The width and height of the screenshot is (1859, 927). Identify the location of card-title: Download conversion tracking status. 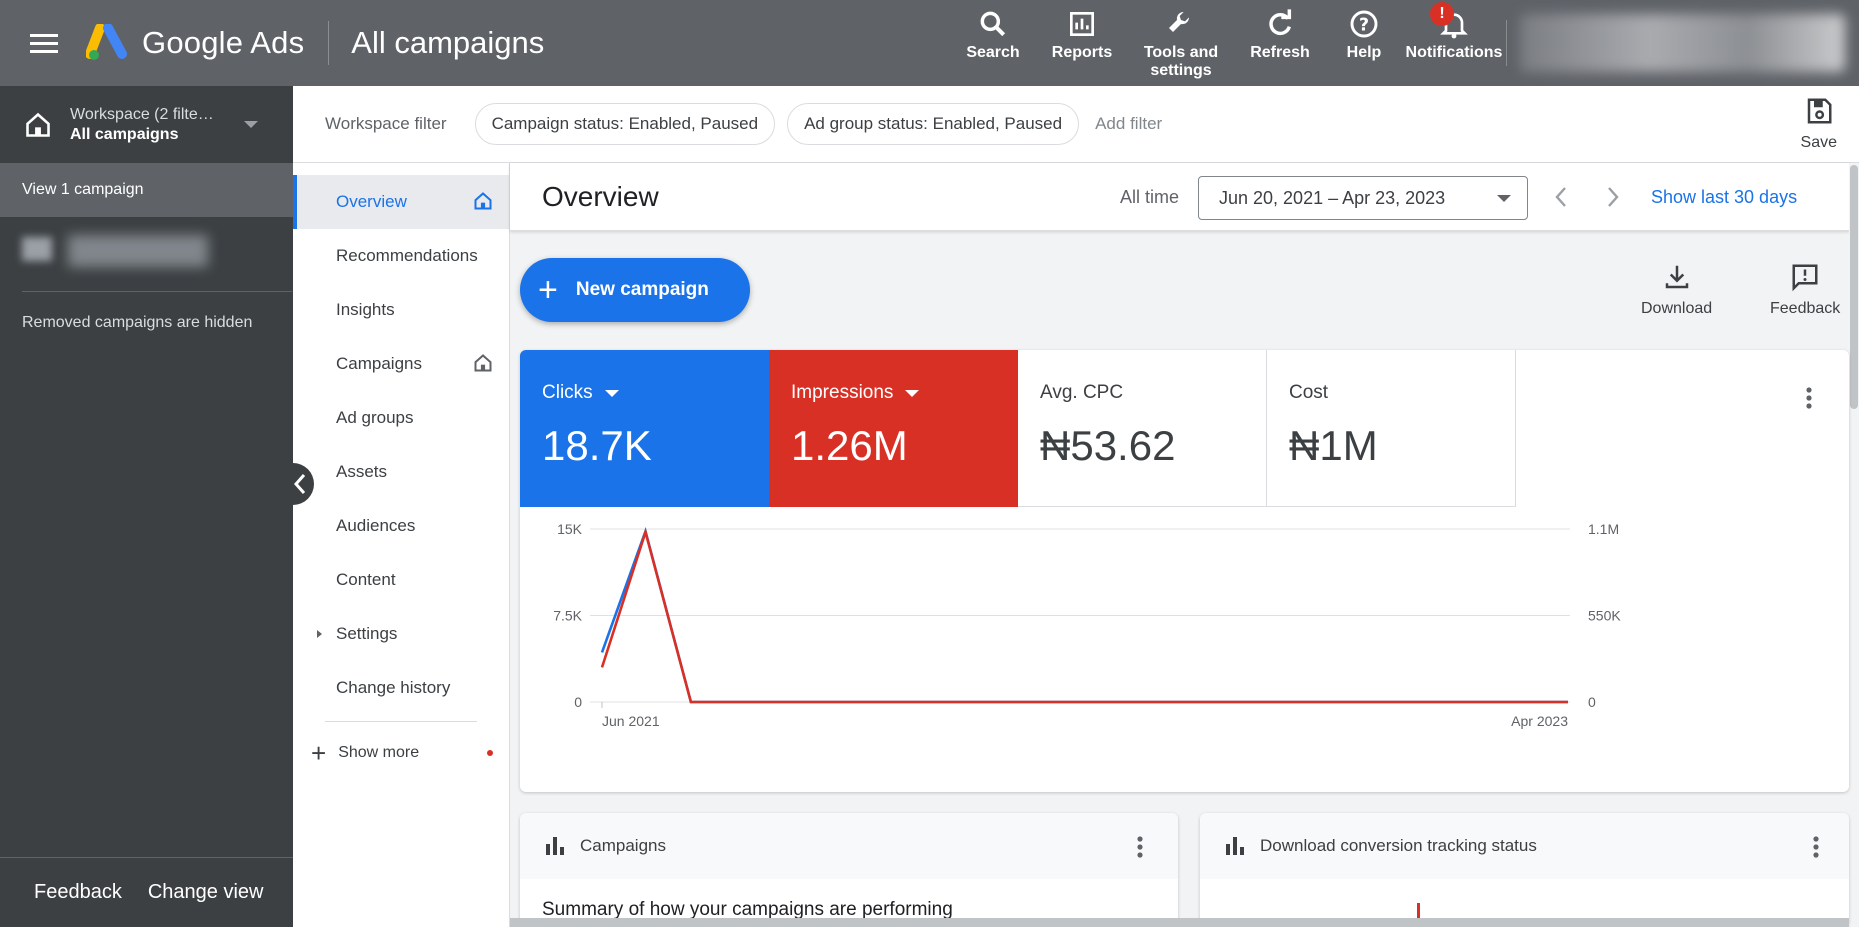
(1398, 845).